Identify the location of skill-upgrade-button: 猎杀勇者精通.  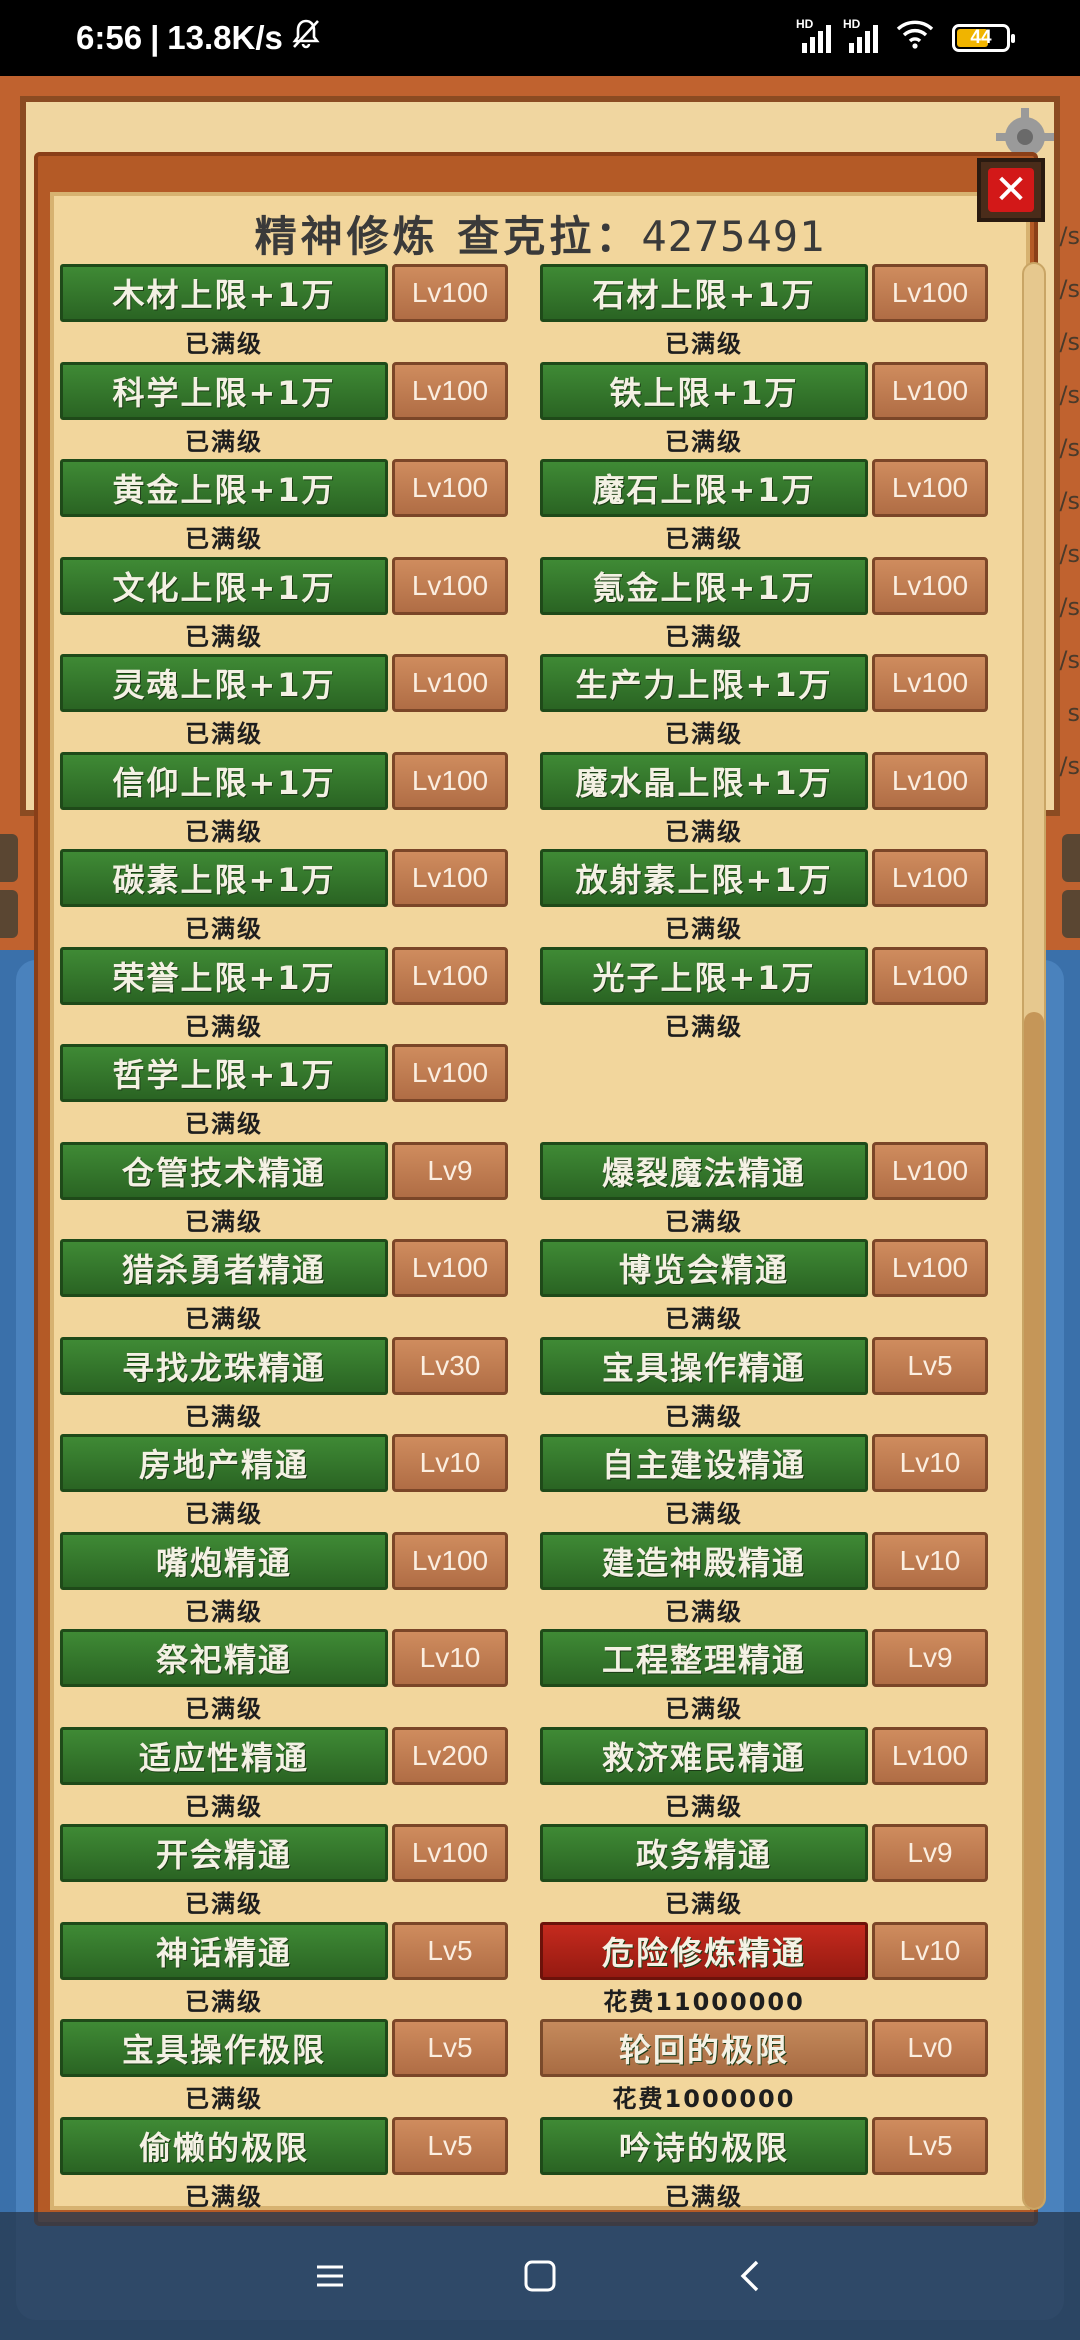
(224, 1268).